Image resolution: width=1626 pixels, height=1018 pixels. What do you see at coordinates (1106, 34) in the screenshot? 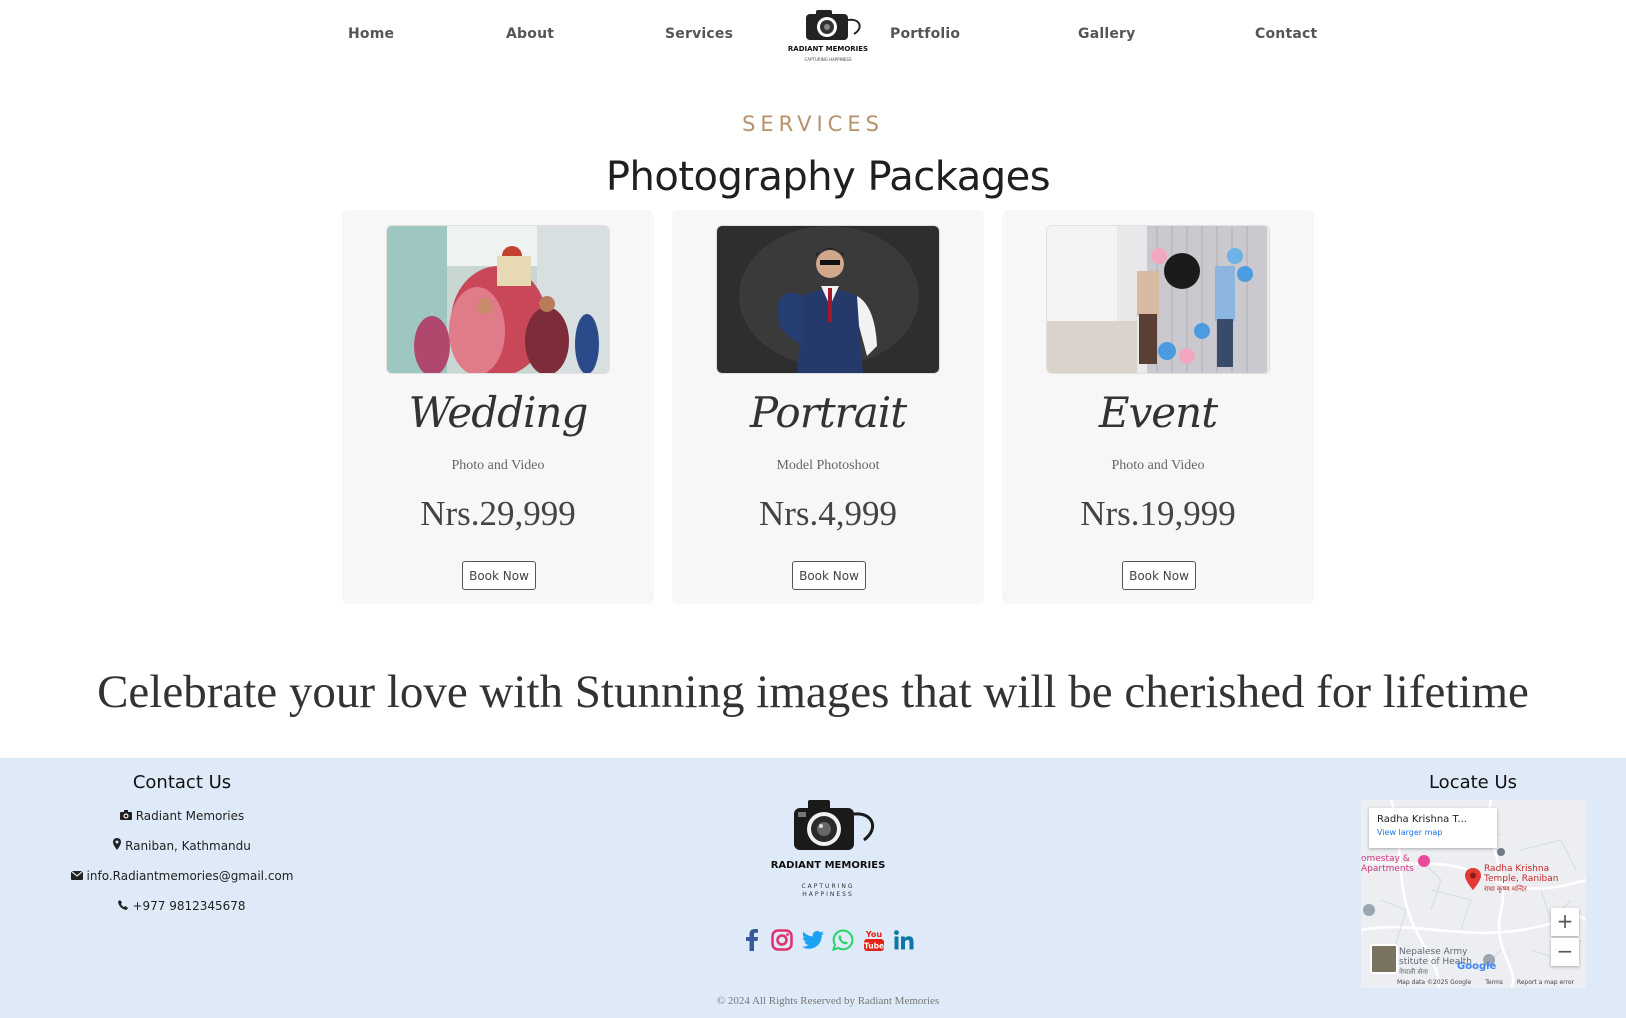
I see `nav-gallery: Gallery` at bounding box center [1106, 34].